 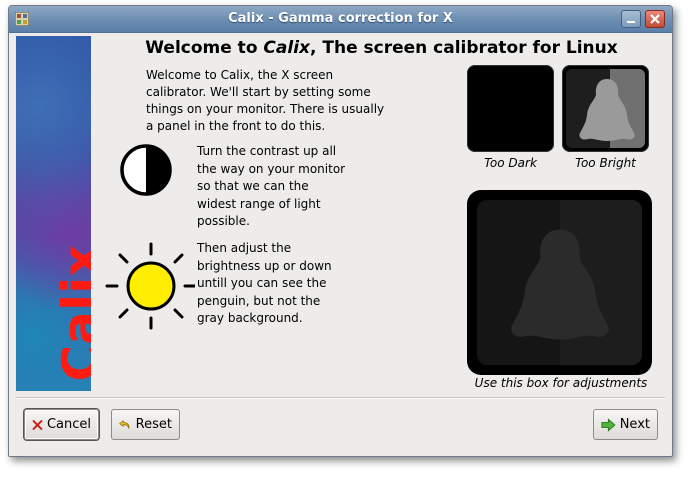 I want to click on undo-arrow-icon, so click(x=124, y=424).